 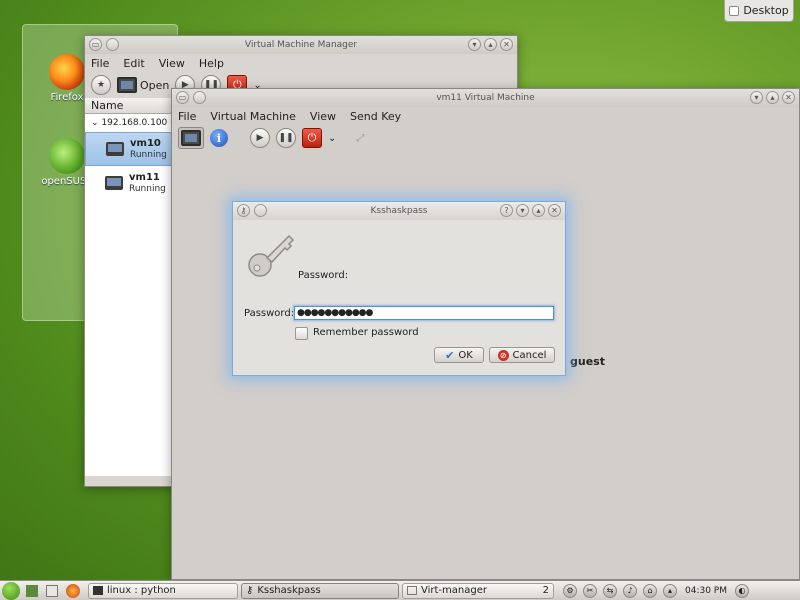 What do you see at coordinates (670, 590) in the screenshot?
I see `expand-tray-icon: ▴` at bounding box center [670, 590].